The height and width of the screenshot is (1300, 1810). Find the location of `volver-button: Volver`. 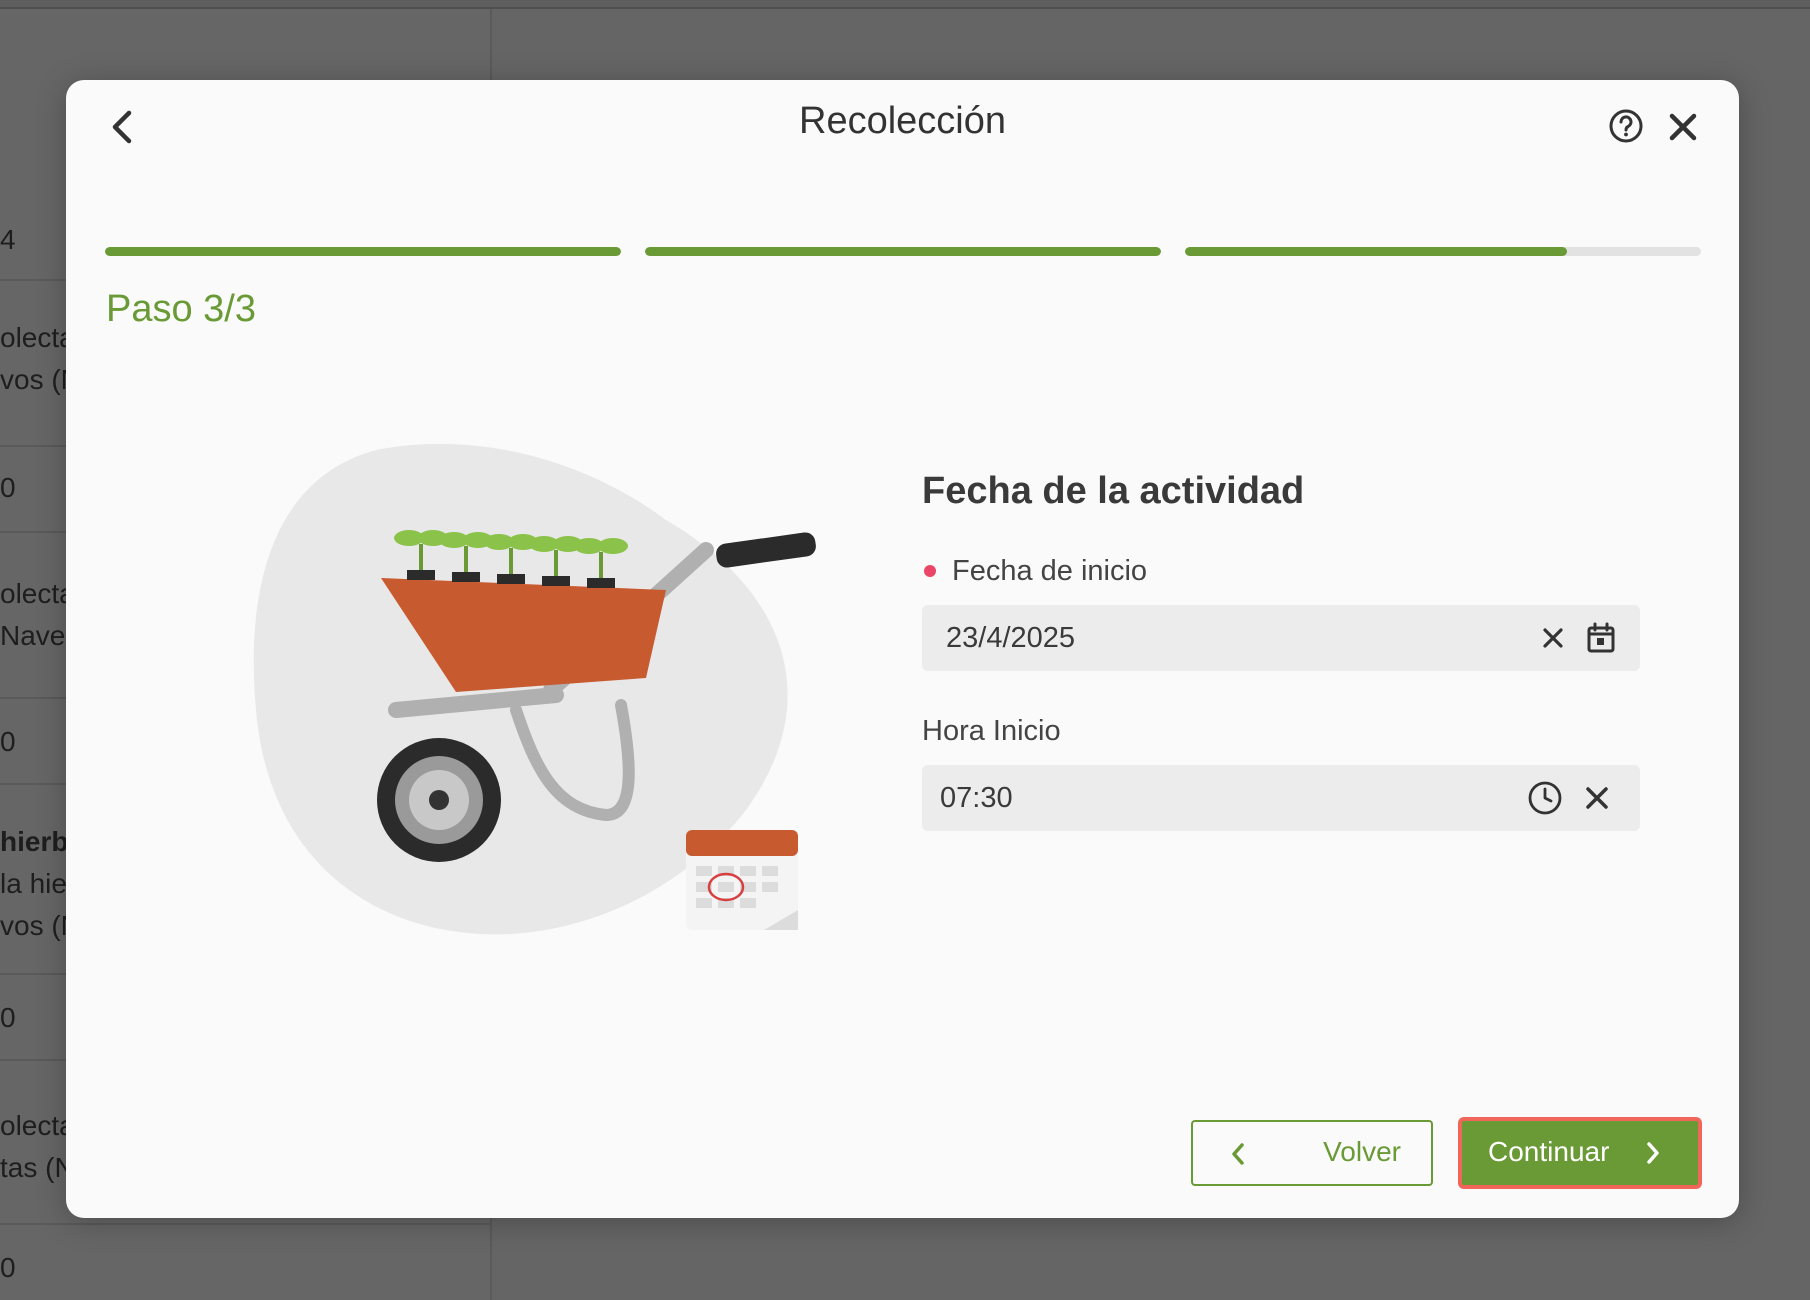

volver-button: Volver is located at coordinates (1312, 1153).